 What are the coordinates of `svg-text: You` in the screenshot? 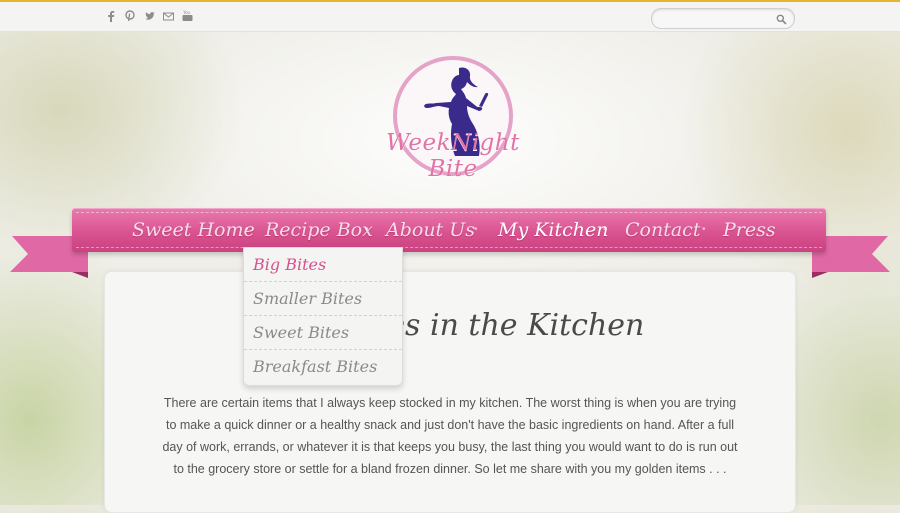 It's located at (186, 12).